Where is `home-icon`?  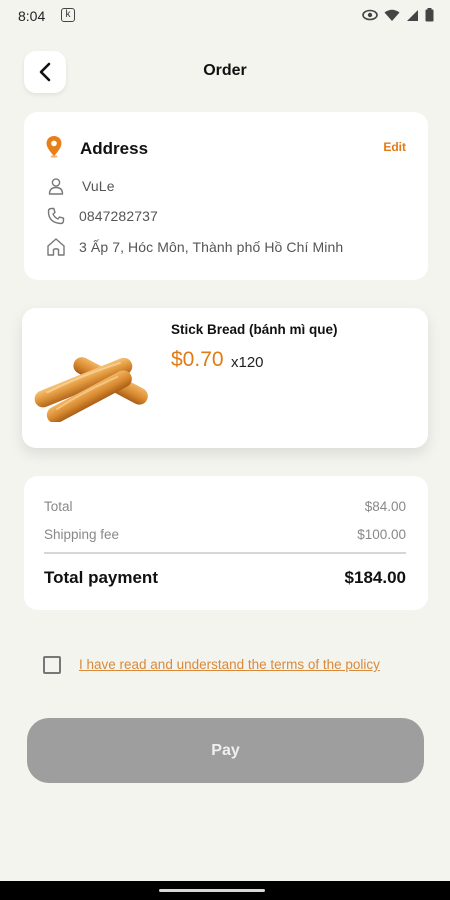
home-icon is located at coordinates (56, 247).